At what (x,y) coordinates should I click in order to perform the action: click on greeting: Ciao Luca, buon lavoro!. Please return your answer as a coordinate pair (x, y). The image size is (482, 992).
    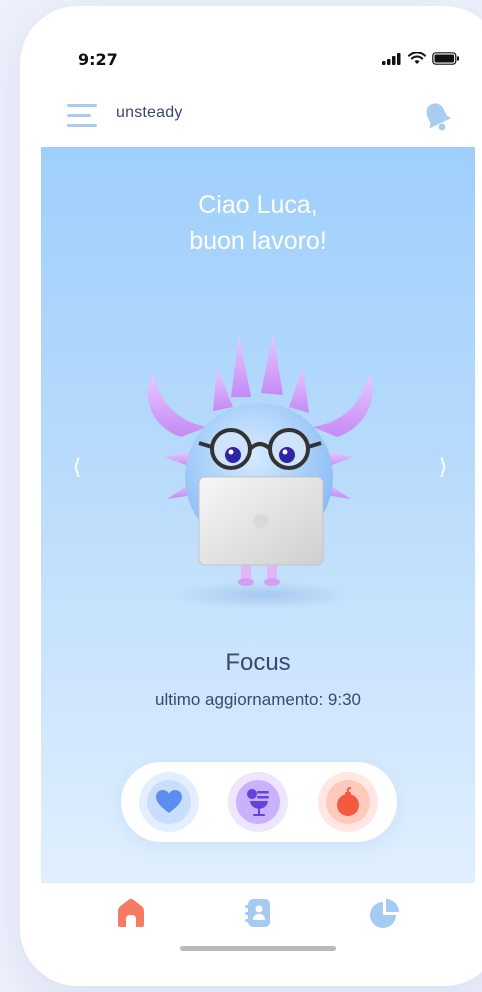
    Looking at the image, I should click on (258, 223).